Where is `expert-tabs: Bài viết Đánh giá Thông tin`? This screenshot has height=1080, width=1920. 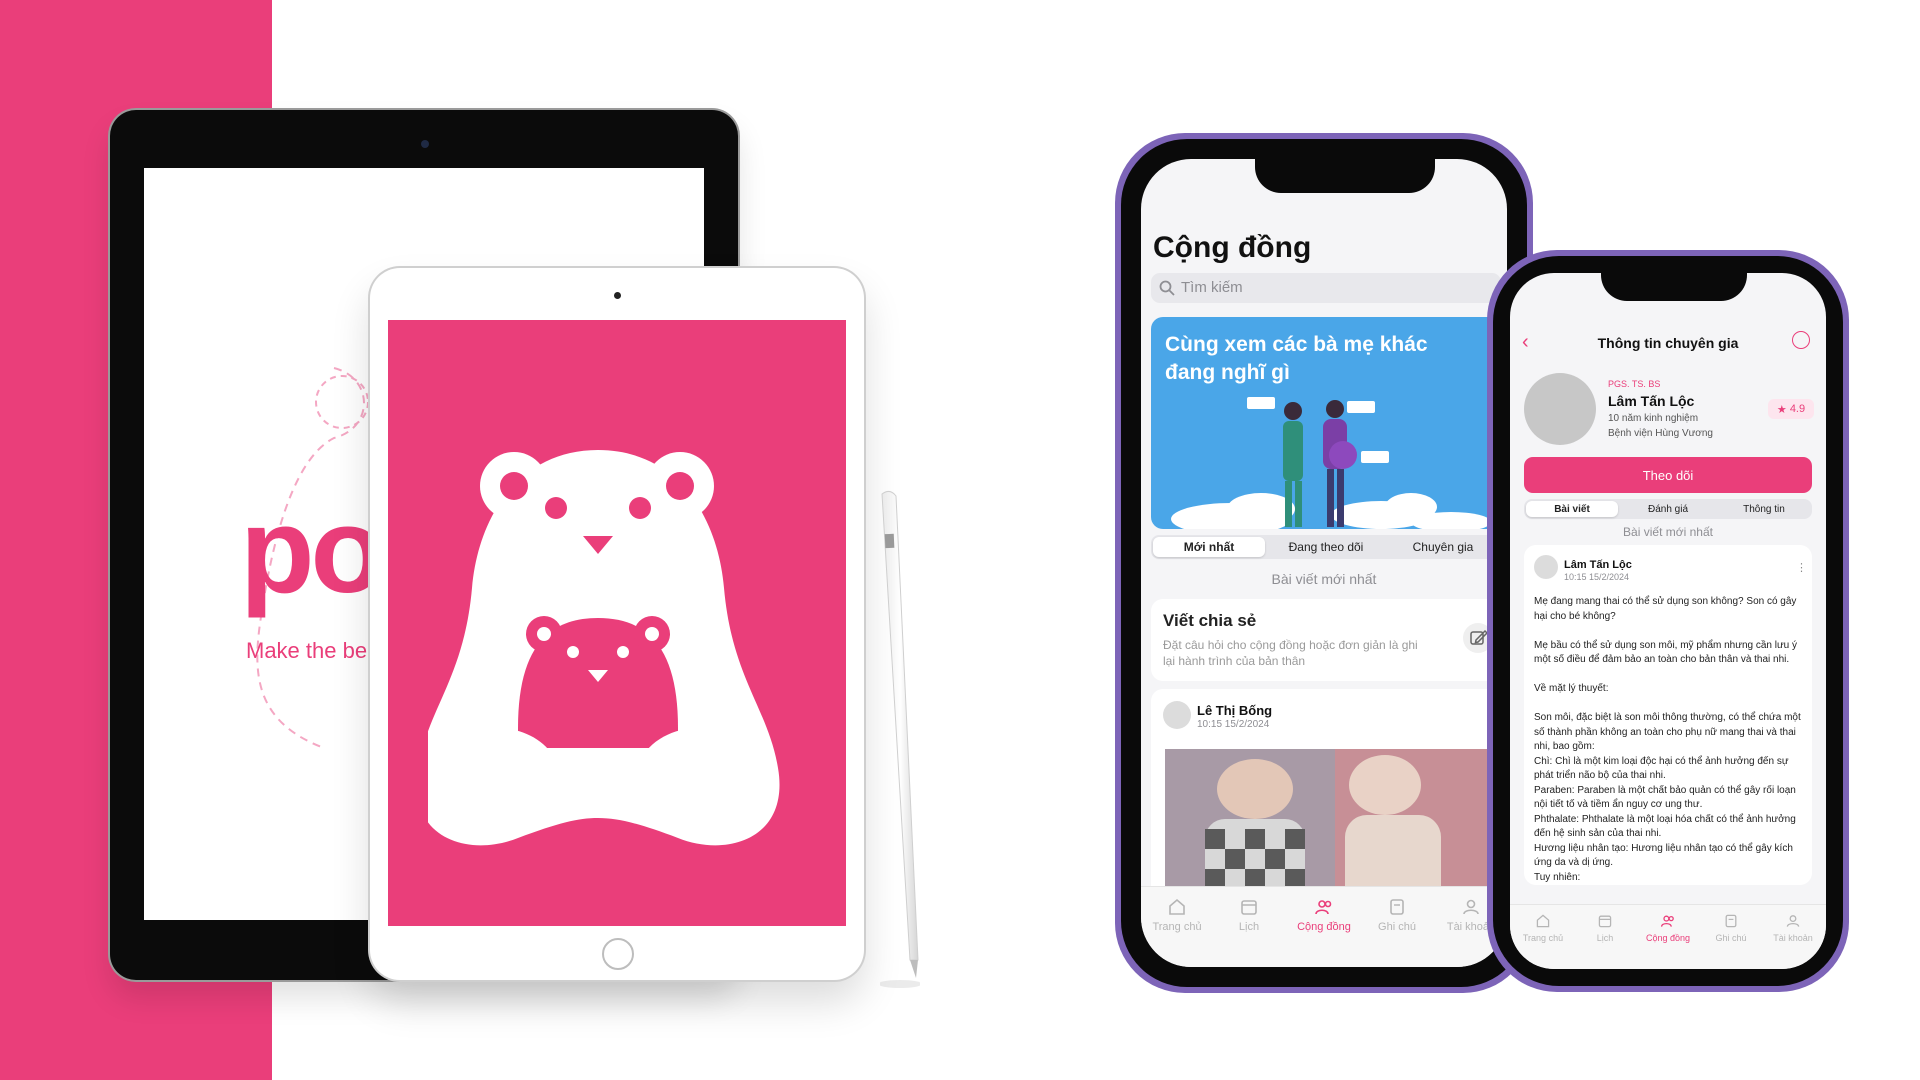
expert-tabs: Bài viết Đánh giá Thông tin is located at coordinates (1668, 509).